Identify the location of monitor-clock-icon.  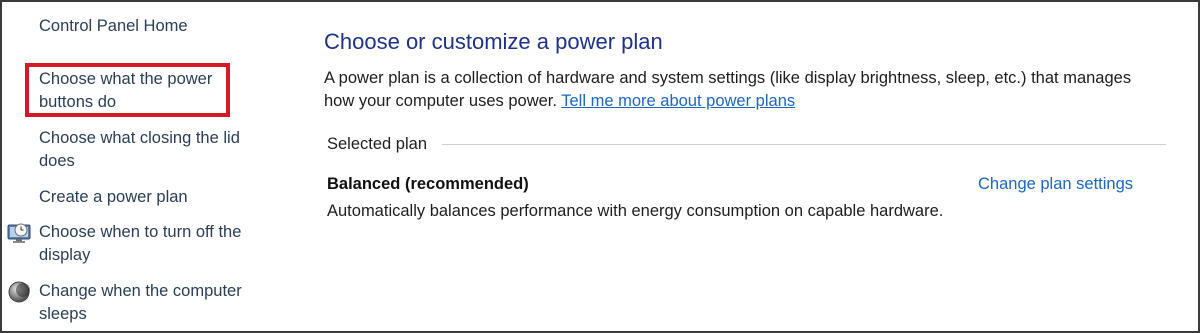
(19, 233).